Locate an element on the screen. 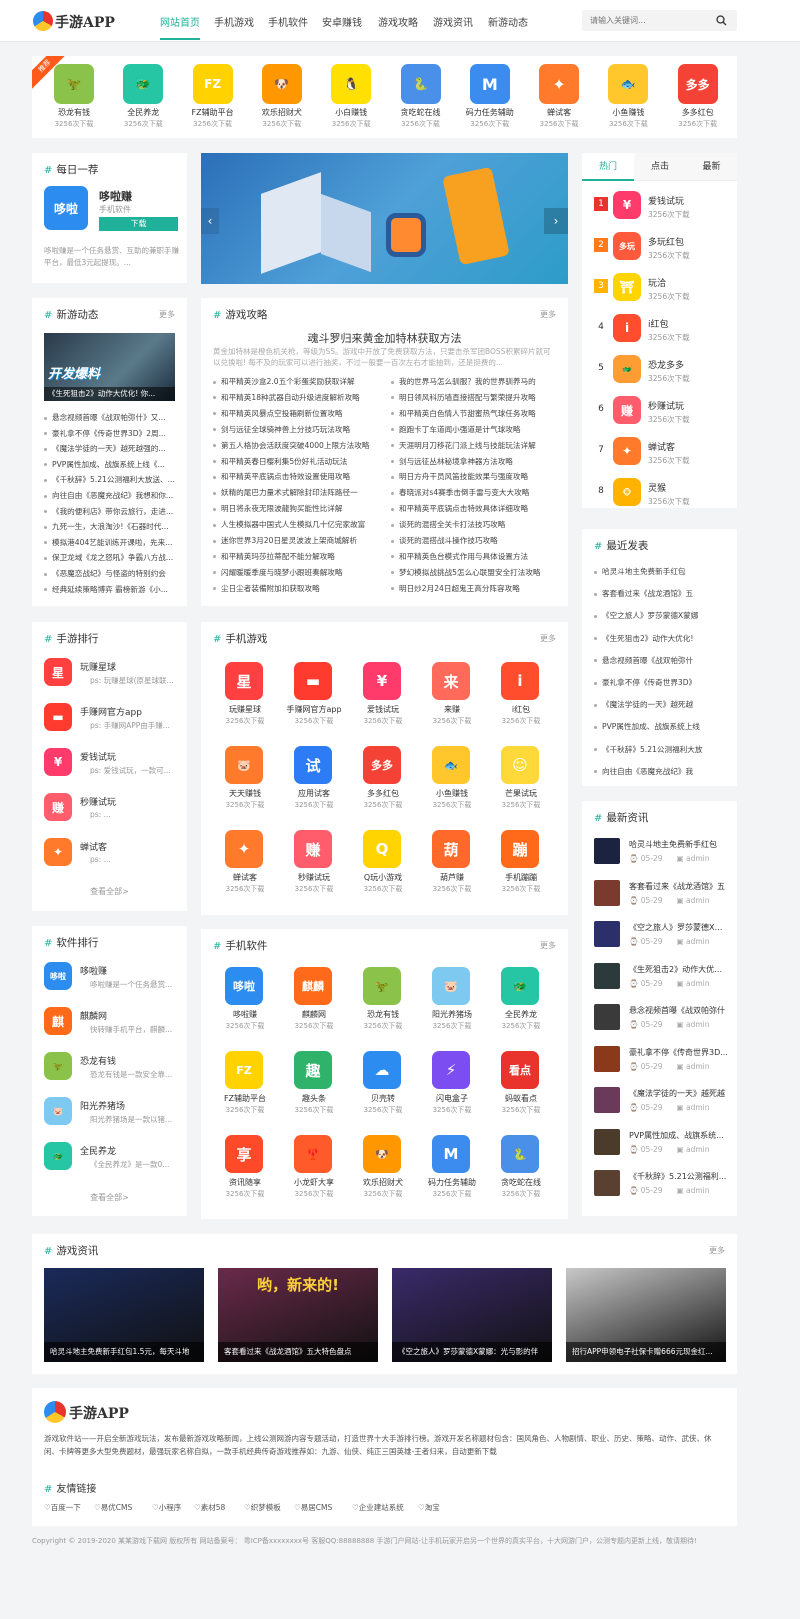  hot-app-icon: 🐵 is located at coordinates (627, 492).